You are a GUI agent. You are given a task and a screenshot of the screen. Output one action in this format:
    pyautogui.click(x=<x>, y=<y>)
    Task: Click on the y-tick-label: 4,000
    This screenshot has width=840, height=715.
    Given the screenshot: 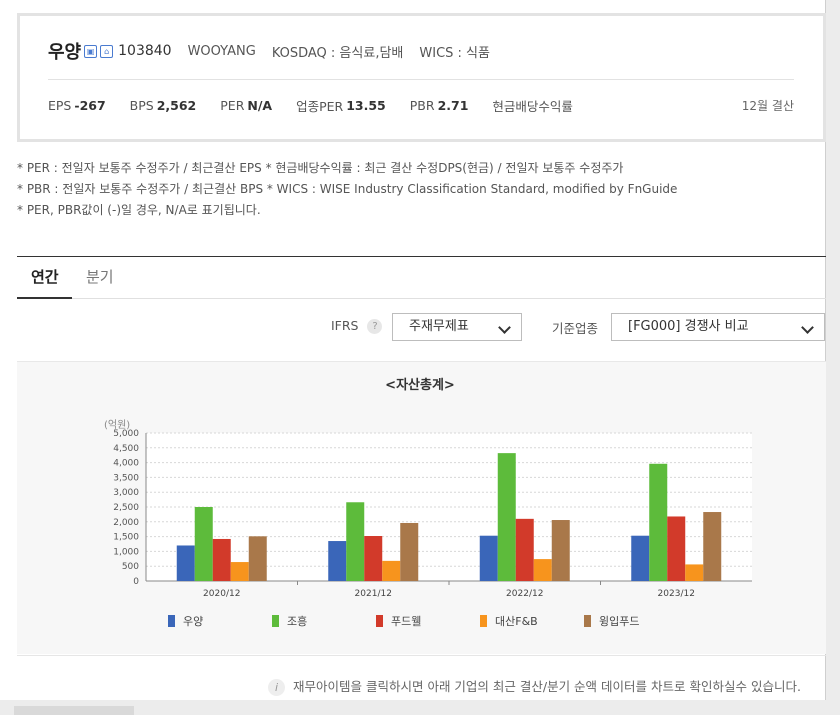 What is the action you would take?
    pyautogui.click(x=126, y=464)
    